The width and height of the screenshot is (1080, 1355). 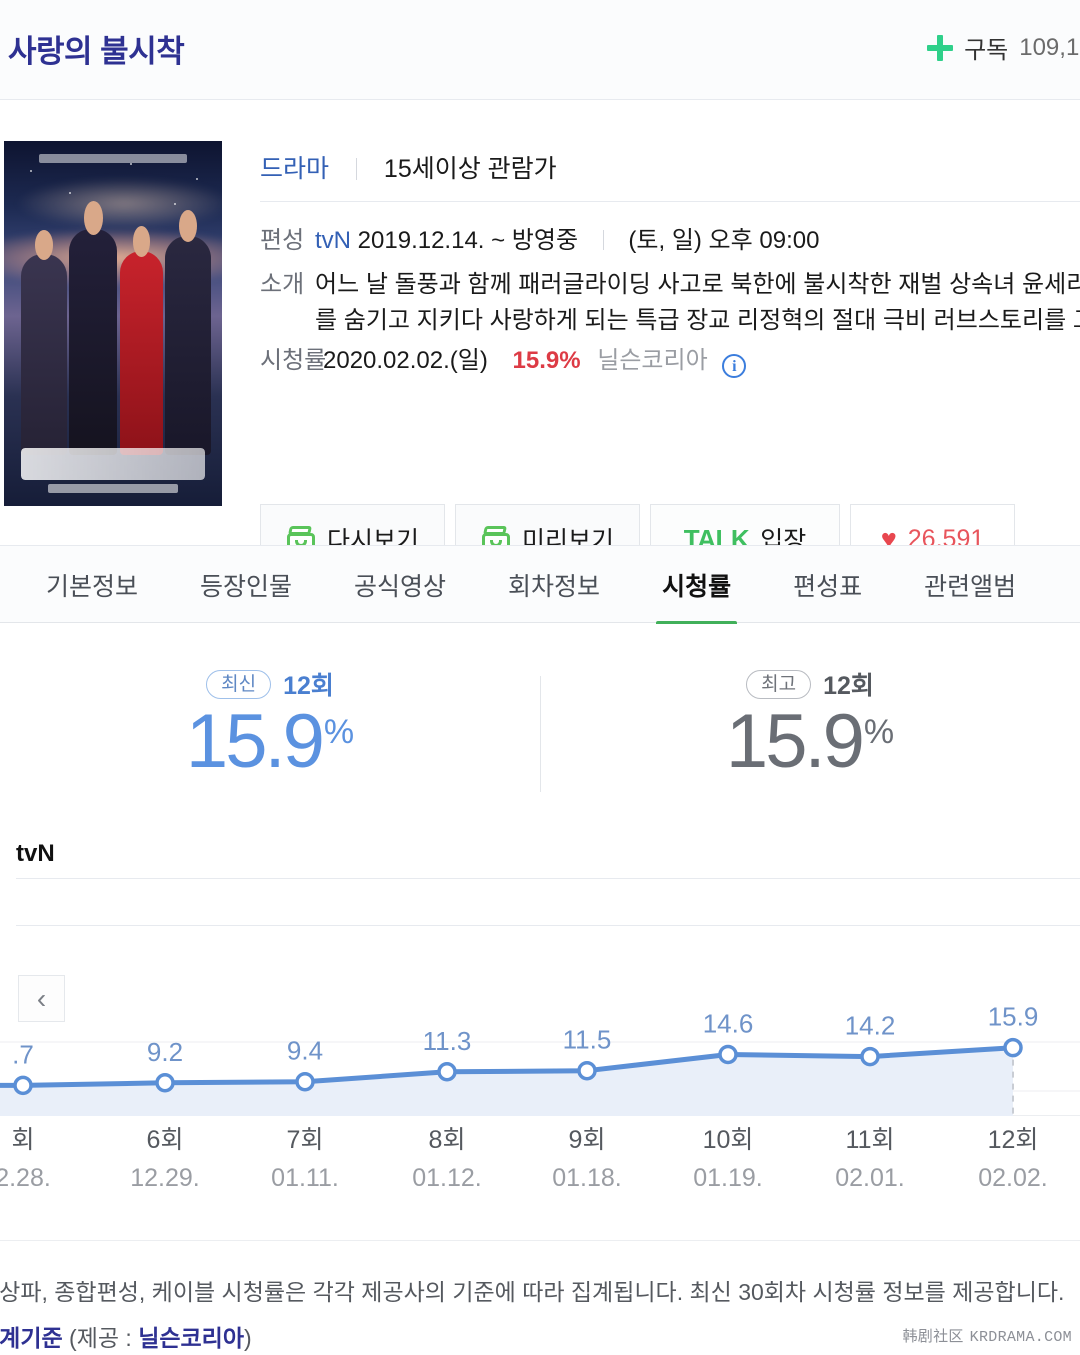 What do you see at coordinates (728, 1140) in the screenshot?
I see `axis-episode-label: 10회` at bounding box center [728, 1140].